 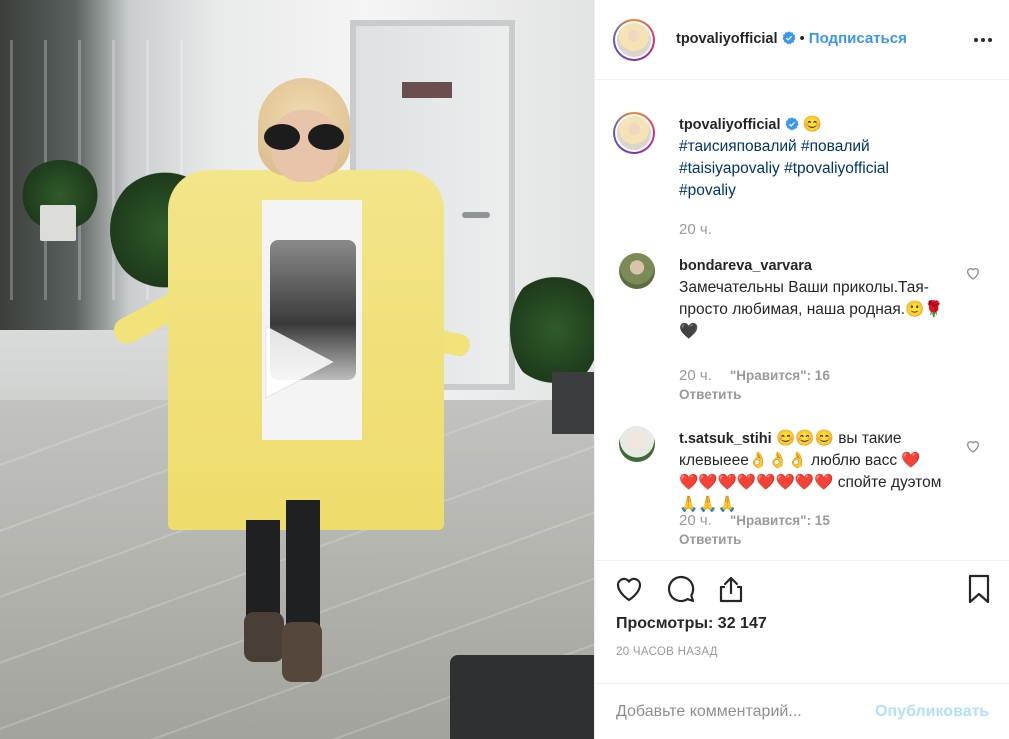 I want to click on hashtag-link: #taisiyapovaliy, so click(x=729, y=168).